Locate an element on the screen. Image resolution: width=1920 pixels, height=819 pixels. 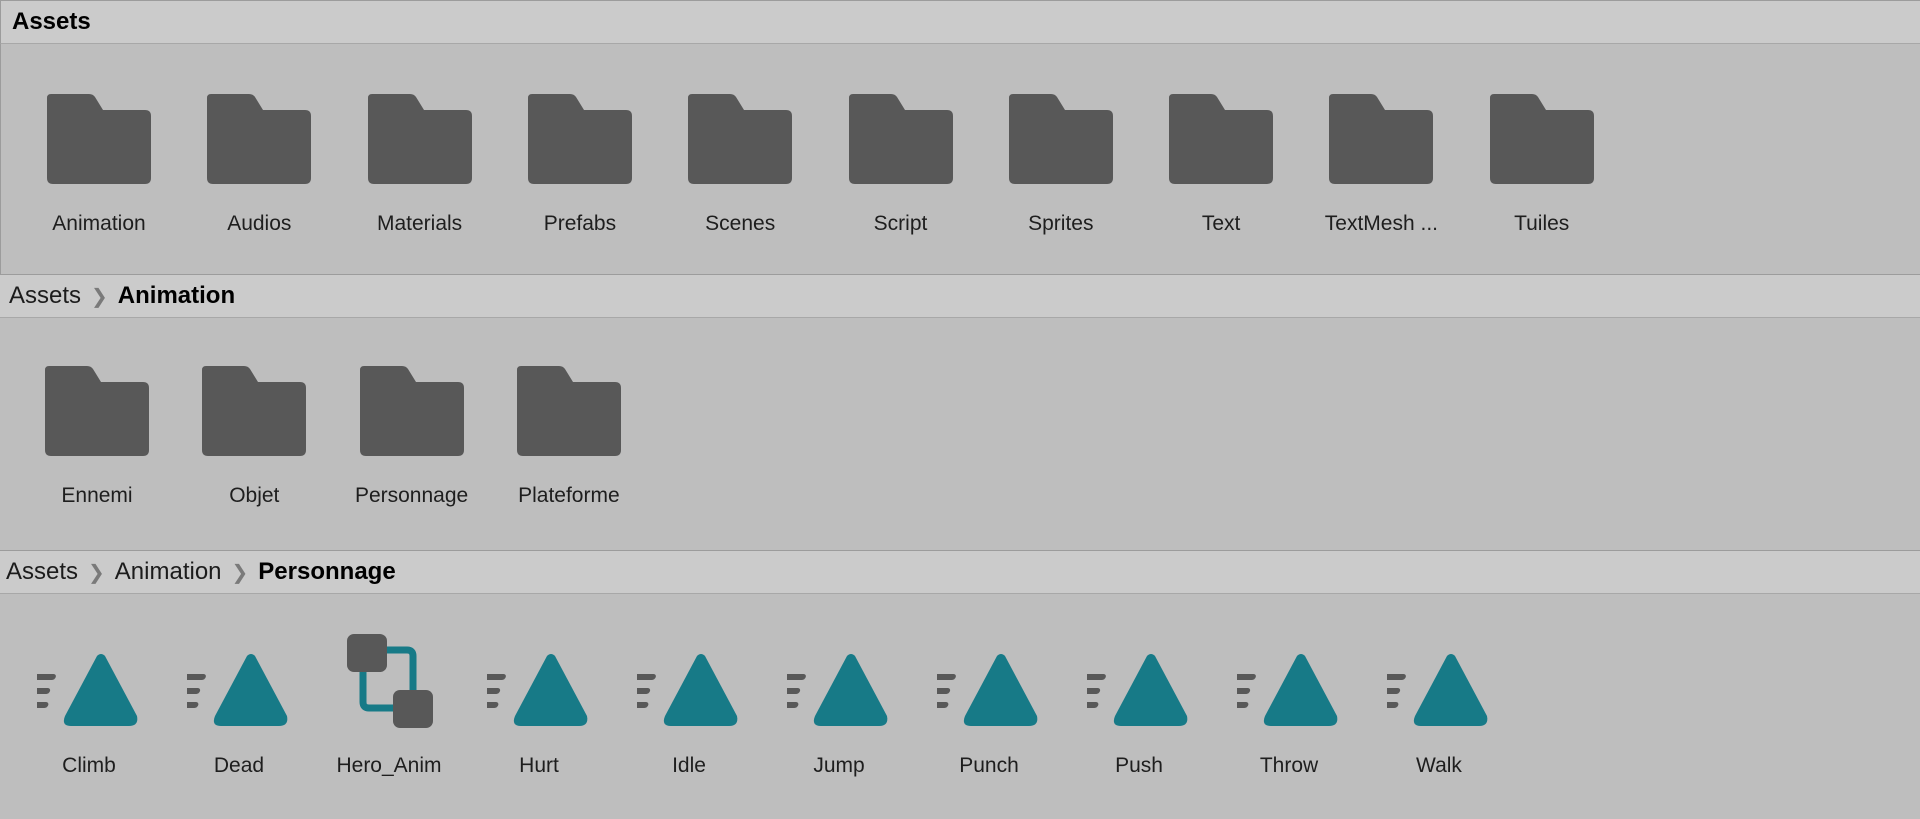
asset-item: Hero_Anim is located at coordinates (389, 704).